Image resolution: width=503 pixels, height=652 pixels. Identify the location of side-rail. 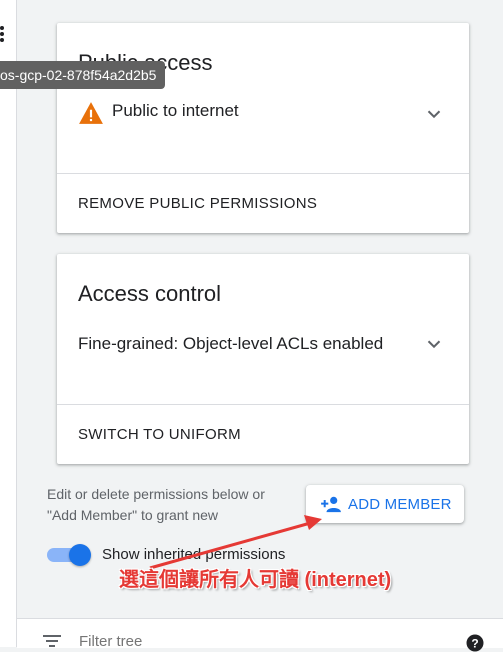
(8, 323).